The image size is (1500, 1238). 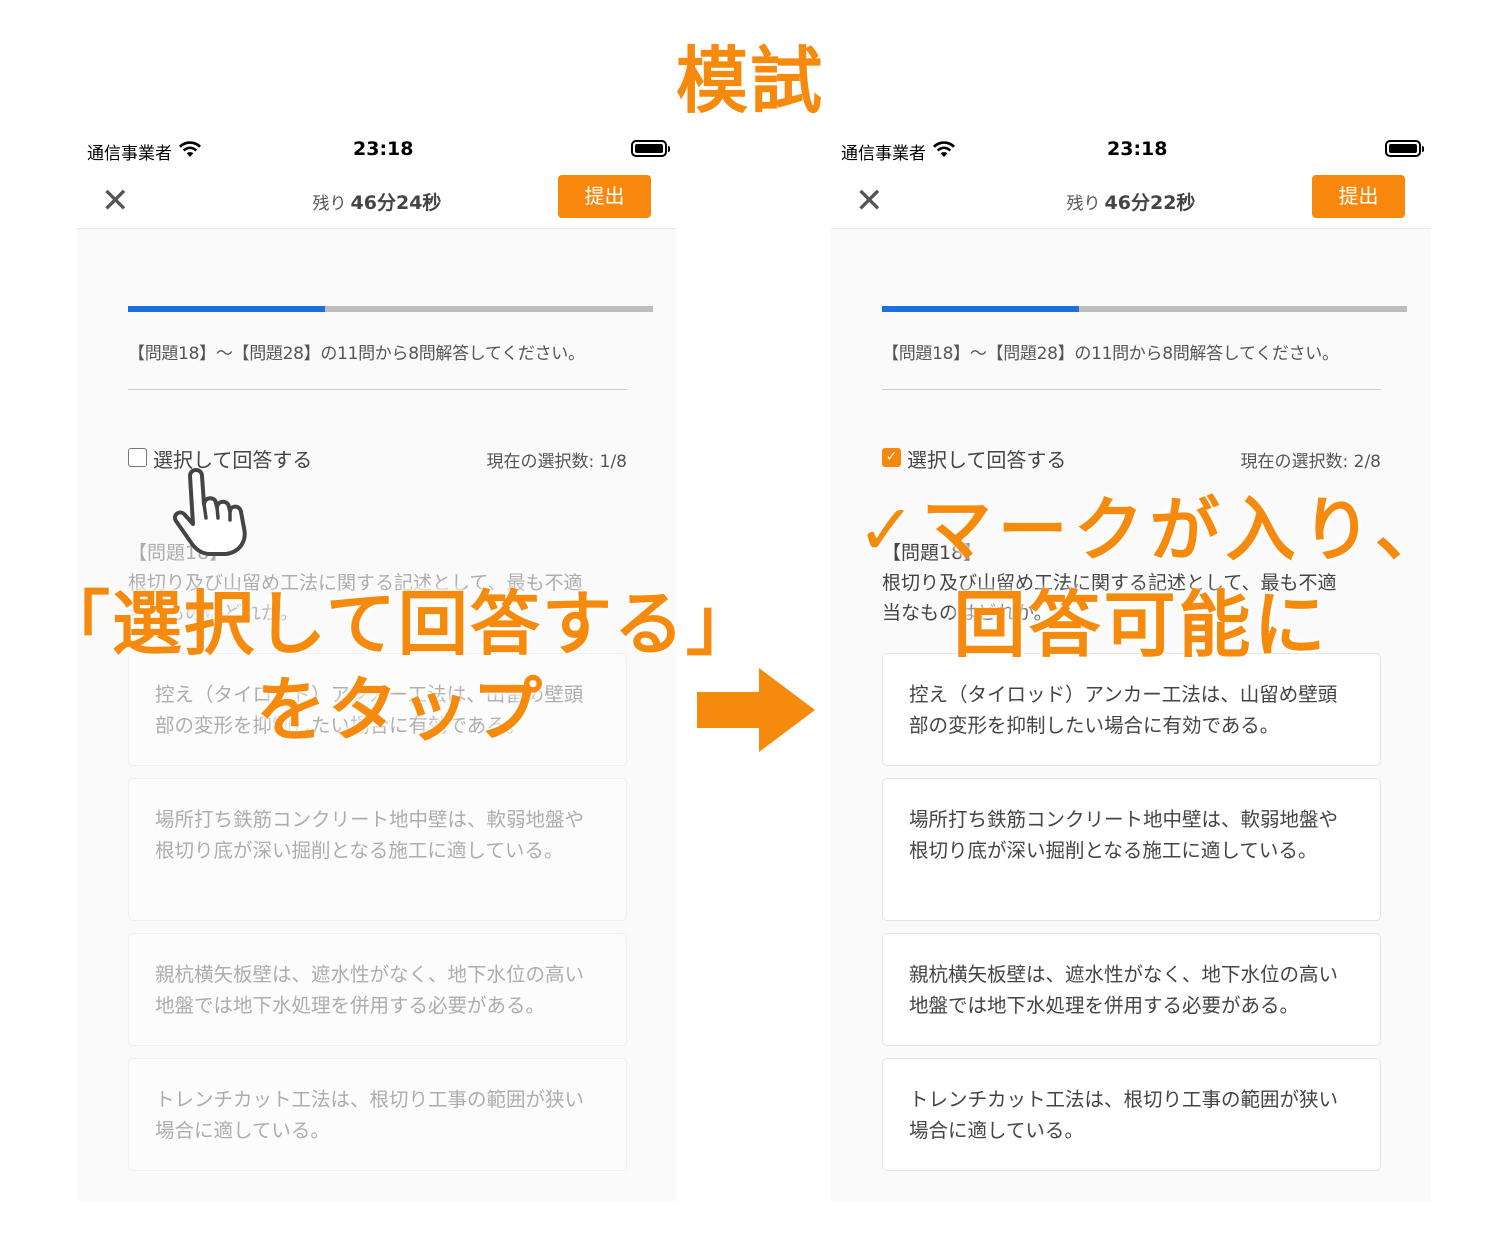 I want to click on annotation-result-line2: 回答可能に, so click(x=1141, y=625).